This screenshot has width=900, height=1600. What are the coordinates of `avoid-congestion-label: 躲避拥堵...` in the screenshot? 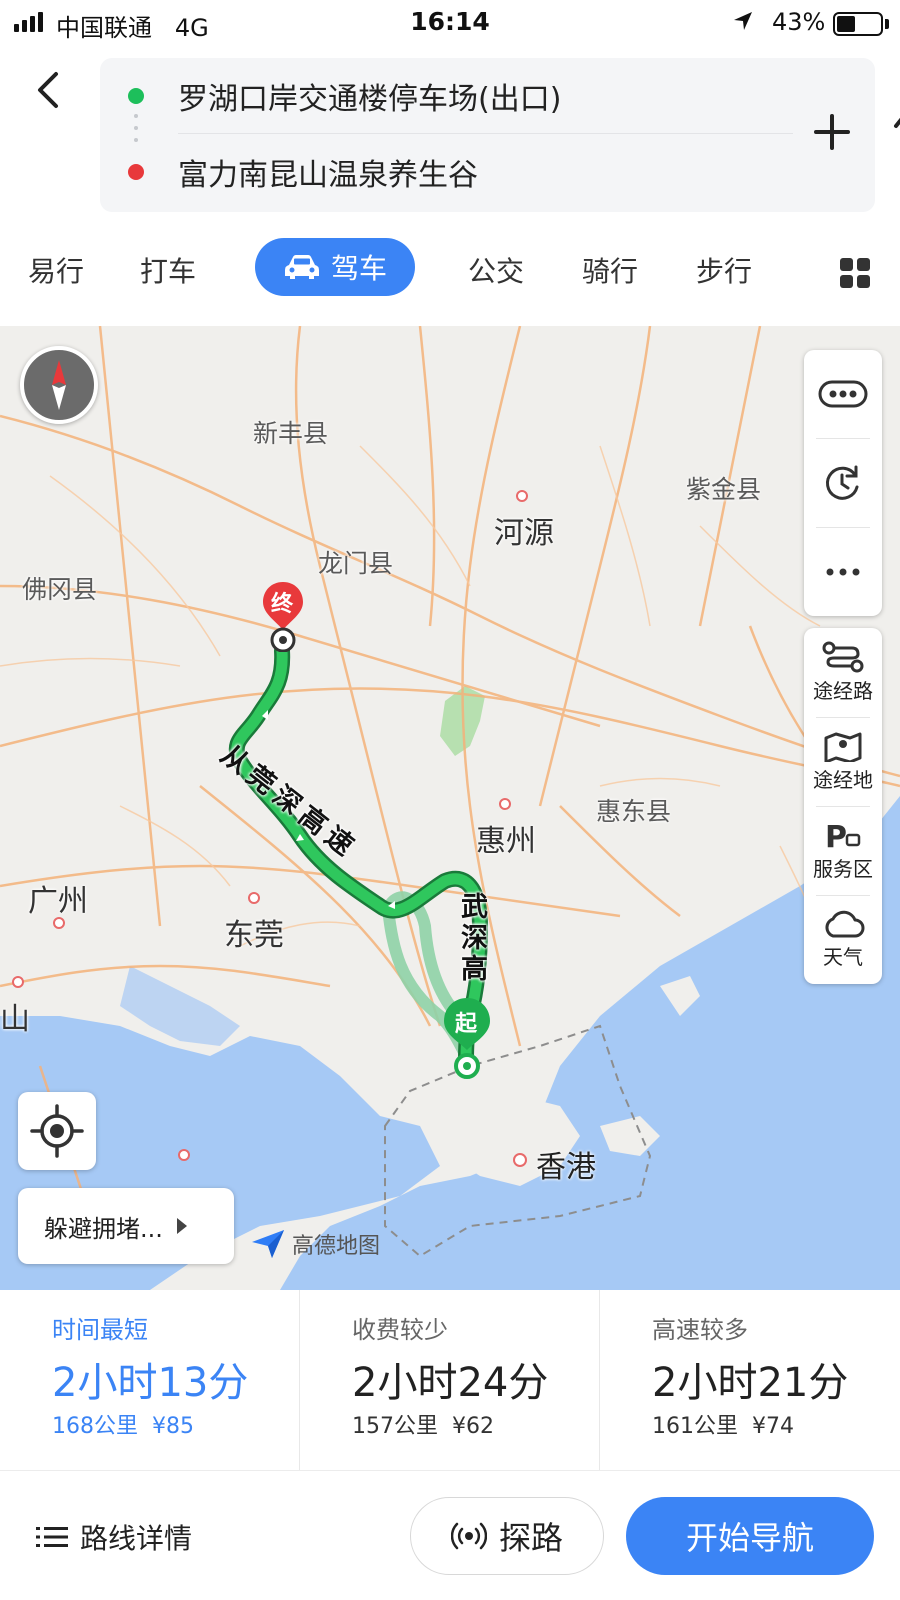 It's located at (103, 1228).